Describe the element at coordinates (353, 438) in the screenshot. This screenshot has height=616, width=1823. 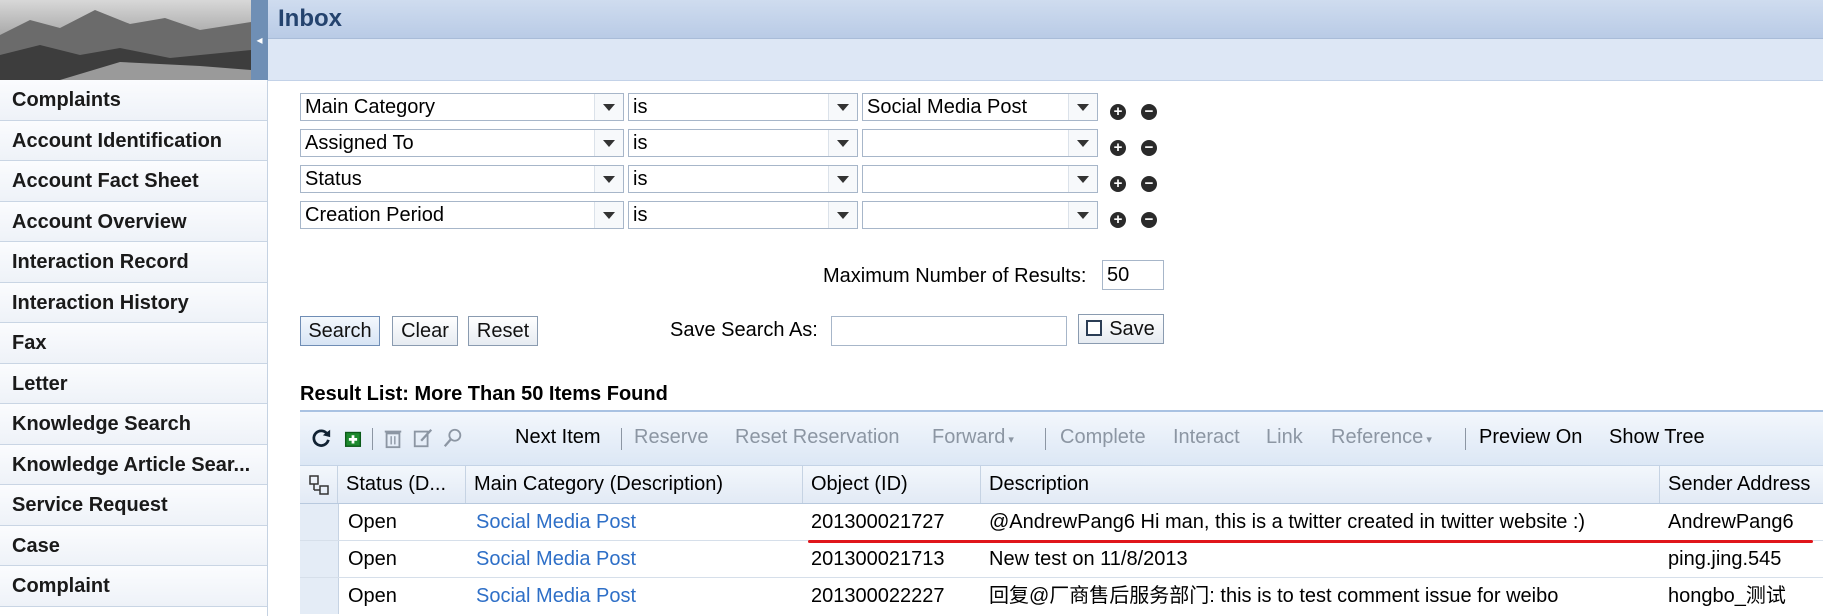
I see `new-item-icon` at that location.